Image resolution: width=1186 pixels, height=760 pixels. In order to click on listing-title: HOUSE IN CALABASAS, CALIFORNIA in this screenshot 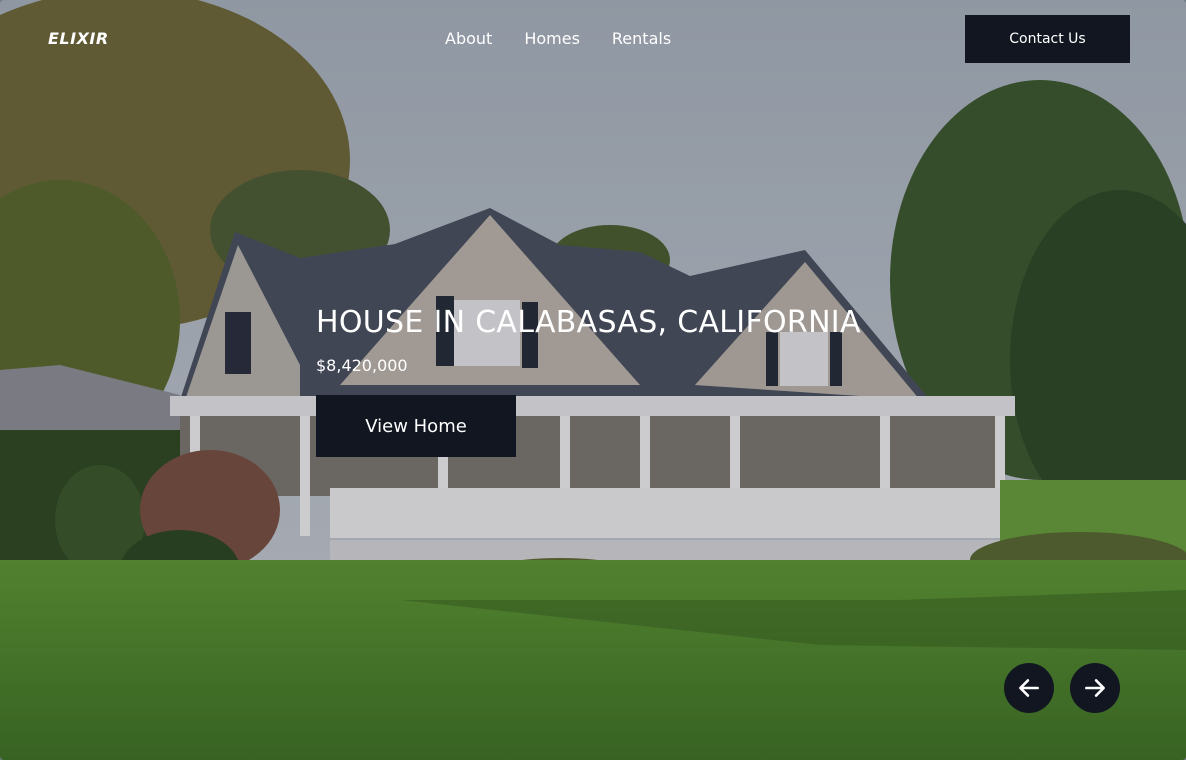, I will do `click(588, 322)`.